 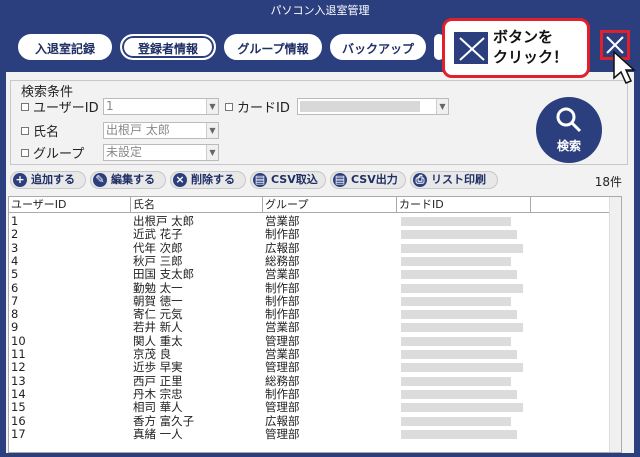 I want to click on delete-button: × 削除する, so click(x=208, y=180).